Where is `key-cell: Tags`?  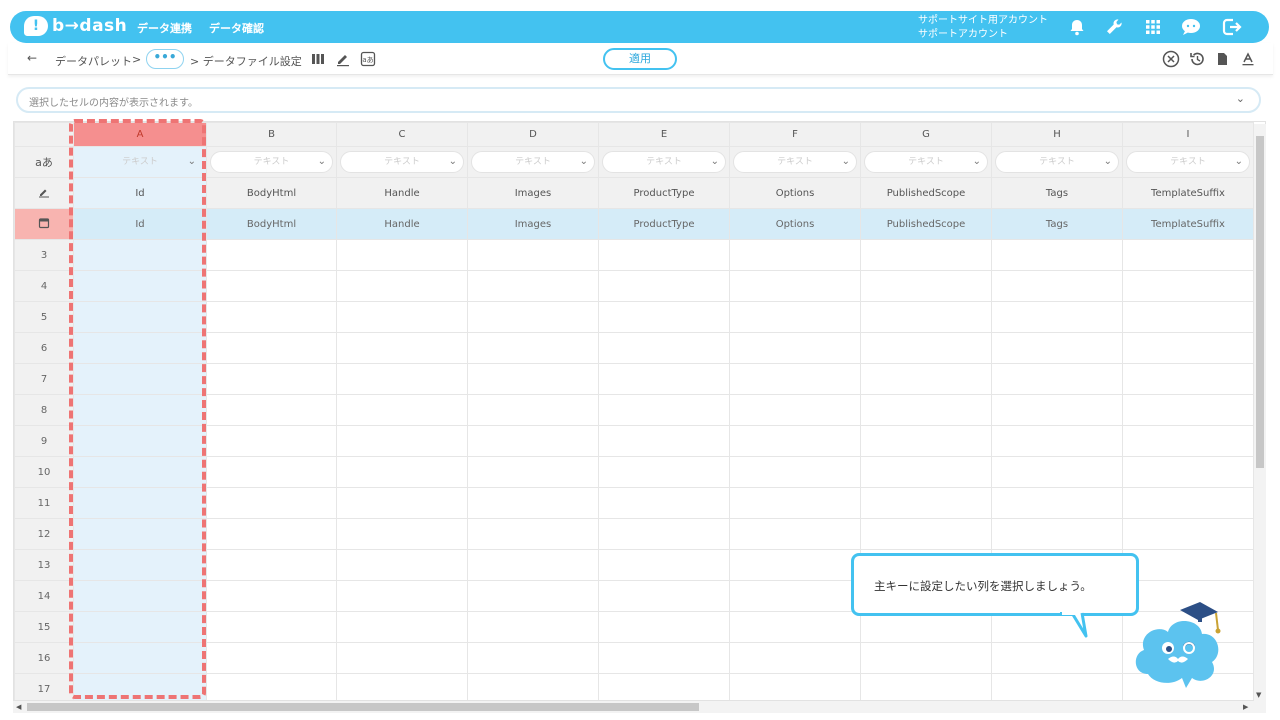 key-cell: Tags is located at coordinates (1057, 224).